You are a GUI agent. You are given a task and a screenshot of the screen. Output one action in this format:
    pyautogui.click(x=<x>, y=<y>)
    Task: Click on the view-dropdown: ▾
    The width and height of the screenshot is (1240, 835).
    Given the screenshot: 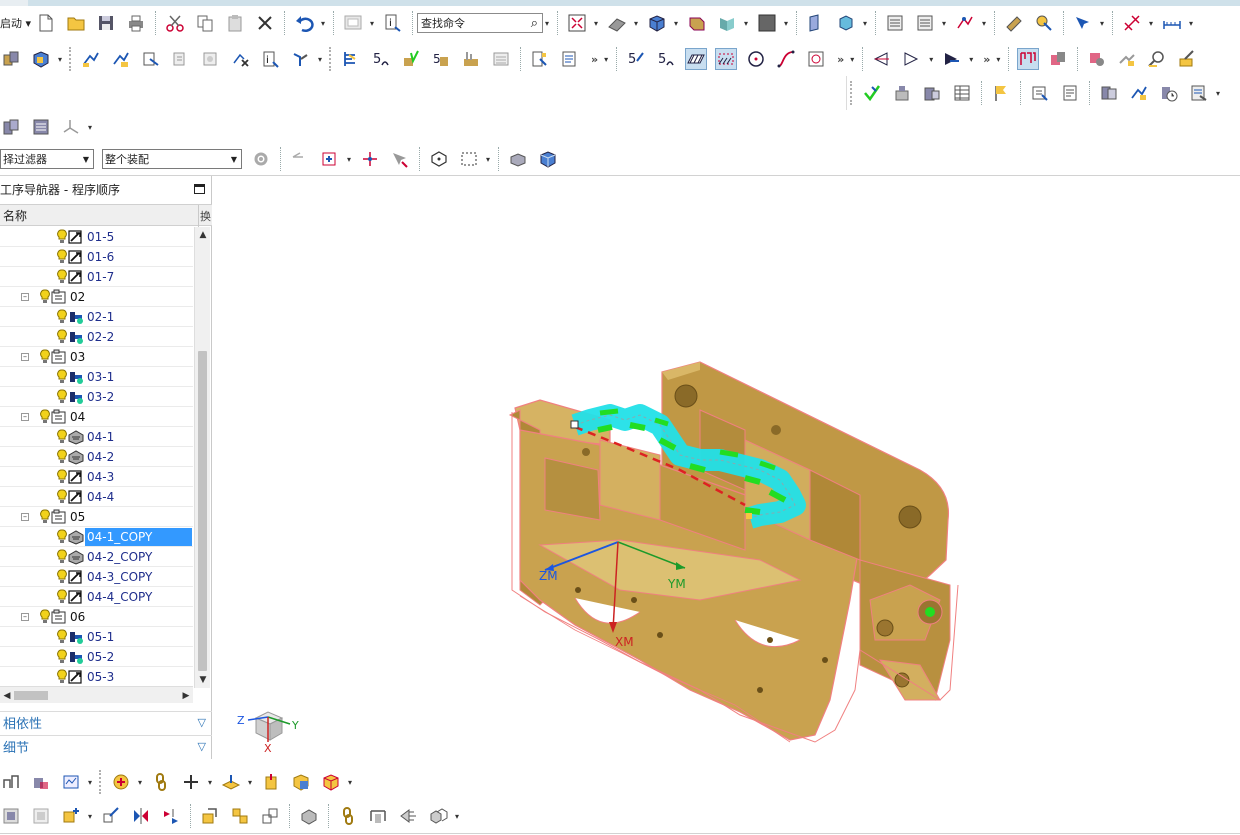 What is the action you would take?
    pyautogui.click(x=596, y=23)
    